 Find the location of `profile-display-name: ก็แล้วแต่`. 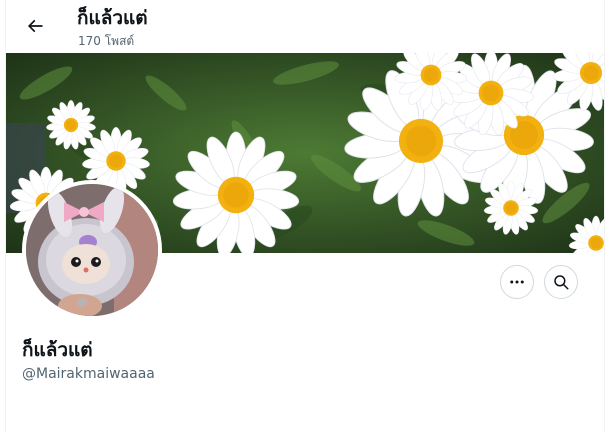

profile-display-name: ก็แล้วแต่ is located at coordinates (57, 350).